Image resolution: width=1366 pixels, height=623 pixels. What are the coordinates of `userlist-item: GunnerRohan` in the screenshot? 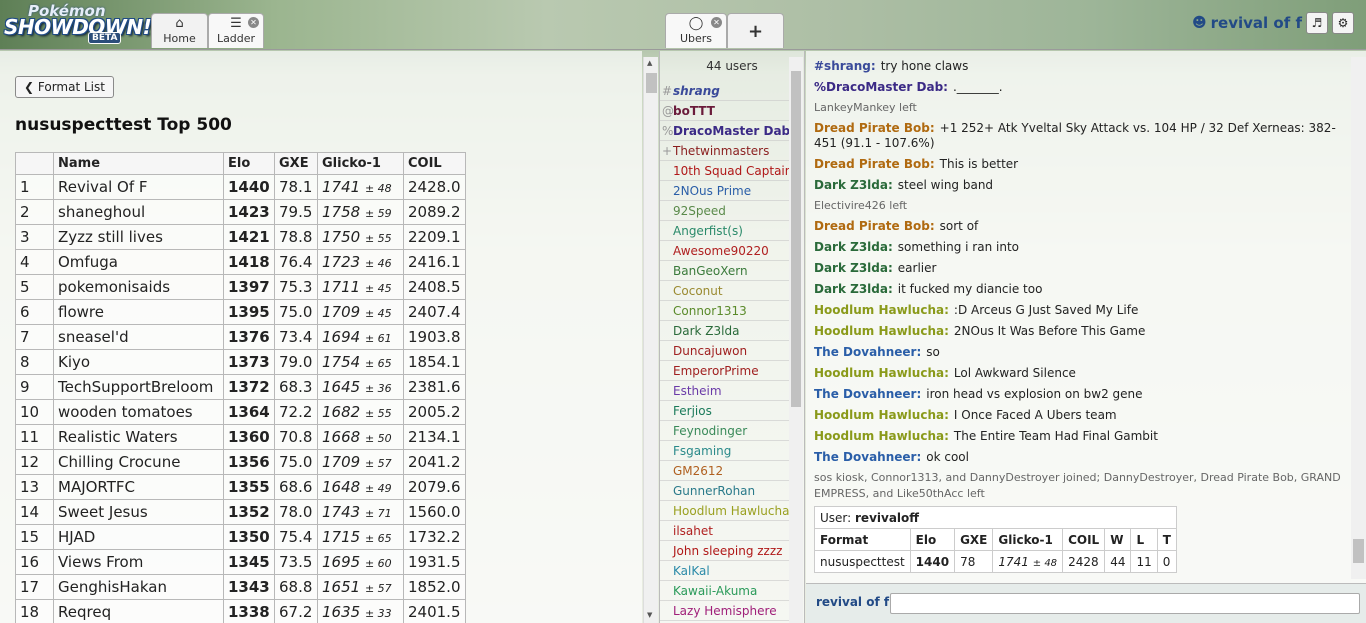 It's located at (725, 491).